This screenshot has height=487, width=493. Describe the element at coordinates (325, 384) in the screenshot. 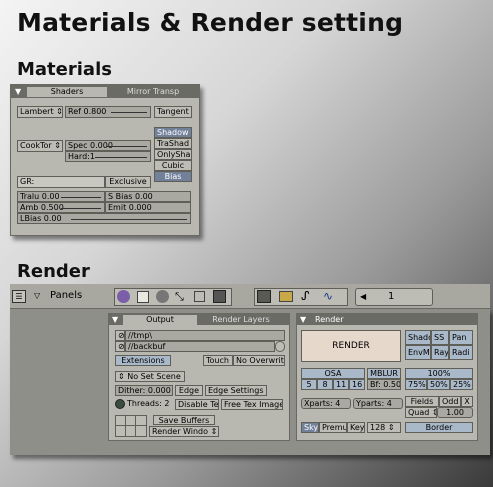

I see `osa-8-button: 8` at that location.